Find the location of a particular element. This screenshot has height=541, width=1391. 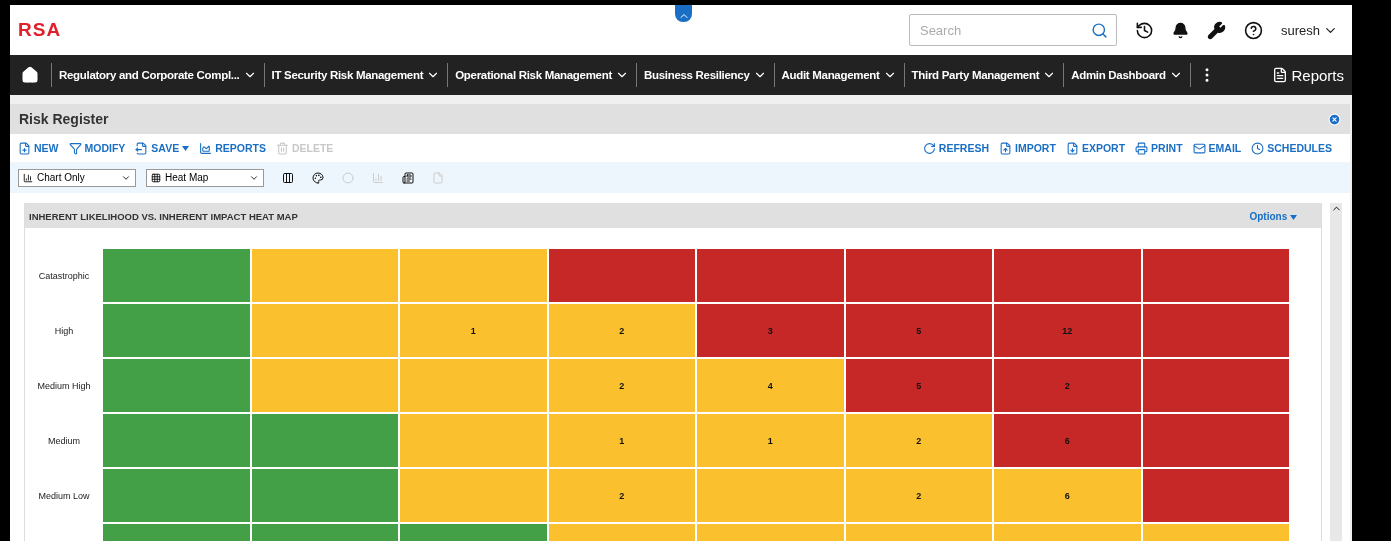

row-label: Catastrophic is located at coordinates (64, 275).